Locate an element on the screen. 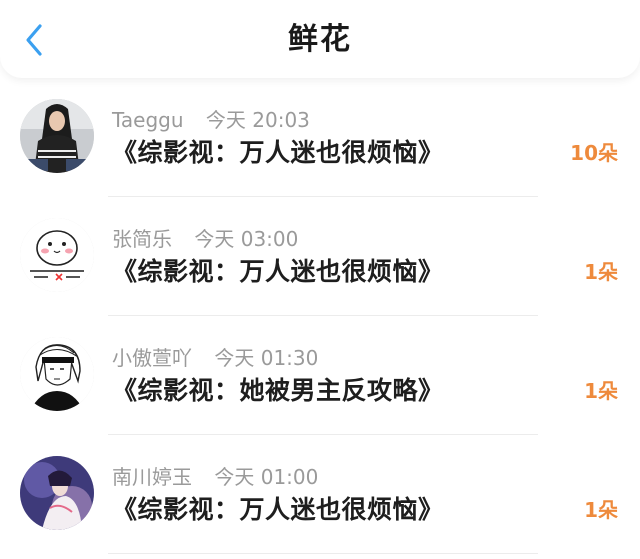  gift-time: 01:30 is located at coordinates (289, 358).